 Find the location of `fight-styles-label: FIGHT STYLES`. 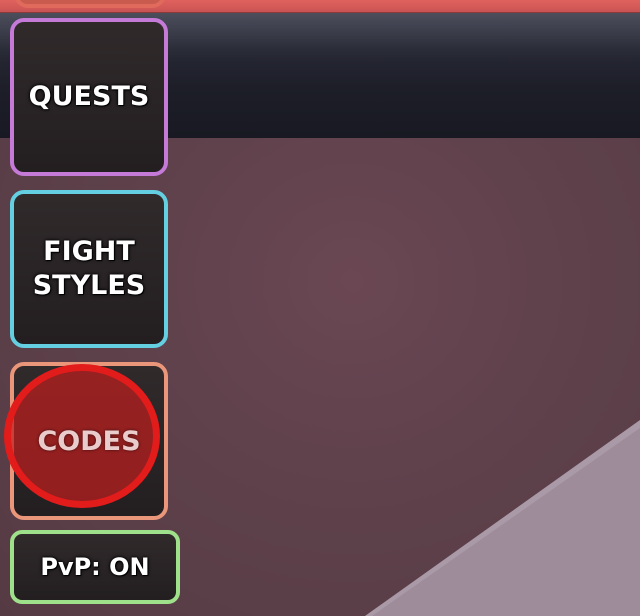

fight-styles-label: FIGHT STYLES is located at coordinates (89, 269).